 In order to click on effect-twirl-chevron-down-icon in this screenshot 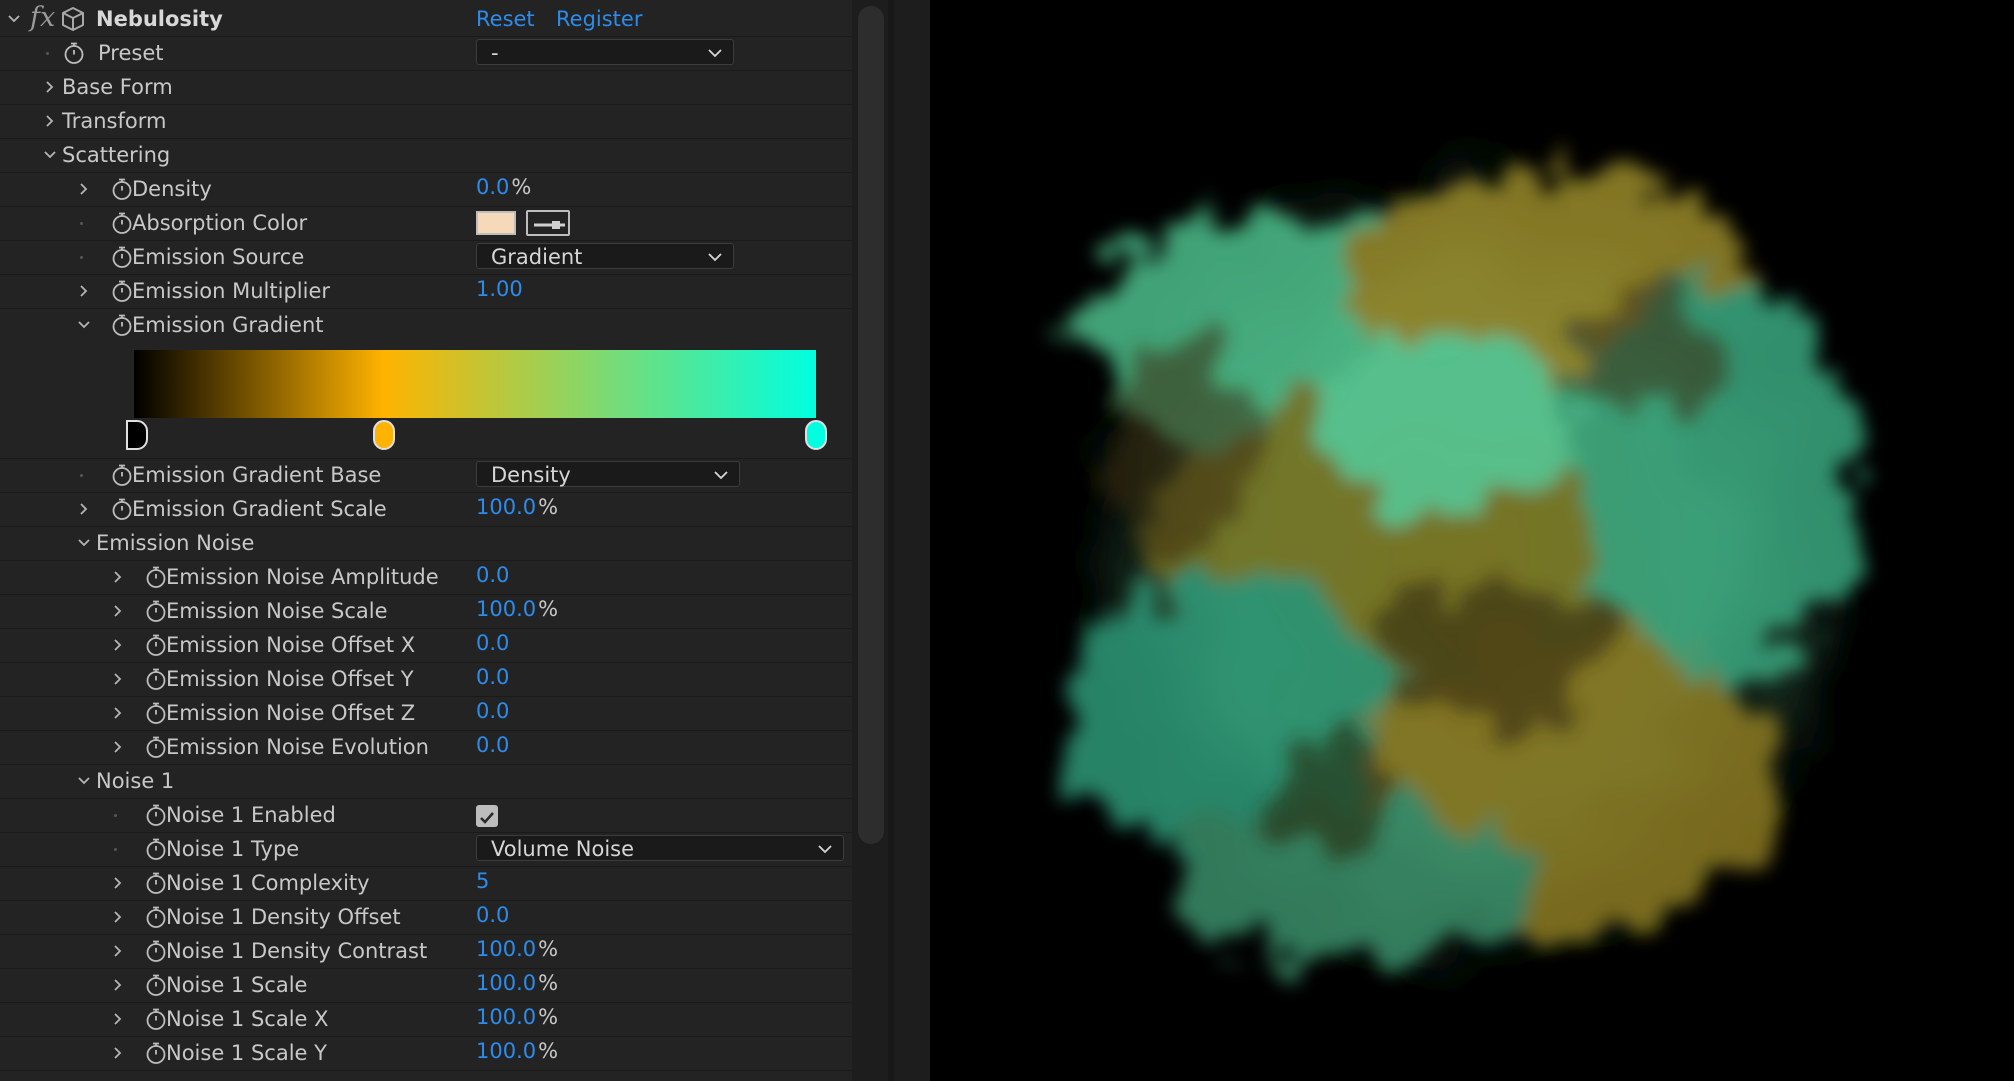, I will do `click(14, 19)`.